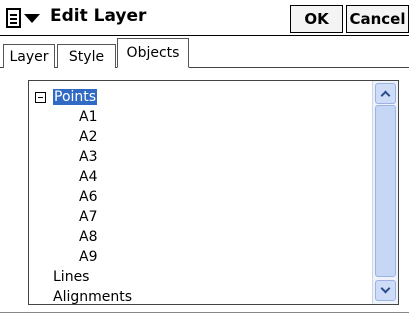  Describe the element at coordinates (204, 52) in the screenshot. I see `tab-strip: Layer Style Objects` at that location.